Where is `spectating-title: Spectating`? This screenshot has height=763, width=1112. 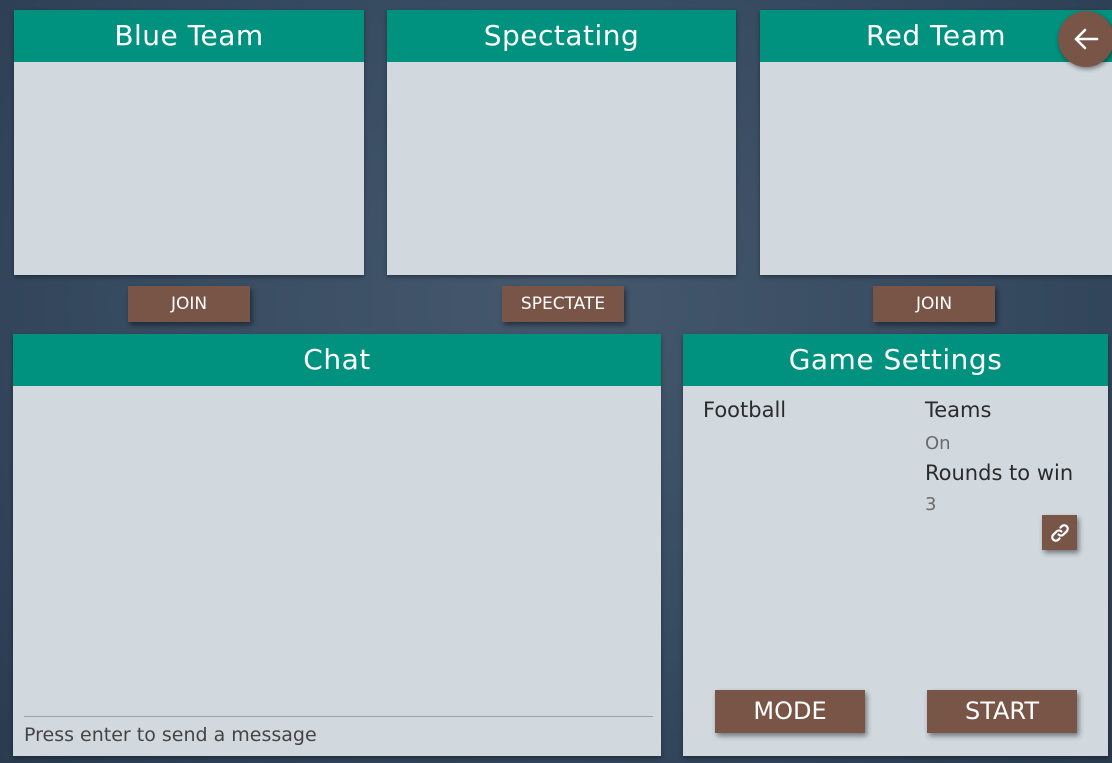
spectating-title: Spectating is located at coordinates (561, 36).